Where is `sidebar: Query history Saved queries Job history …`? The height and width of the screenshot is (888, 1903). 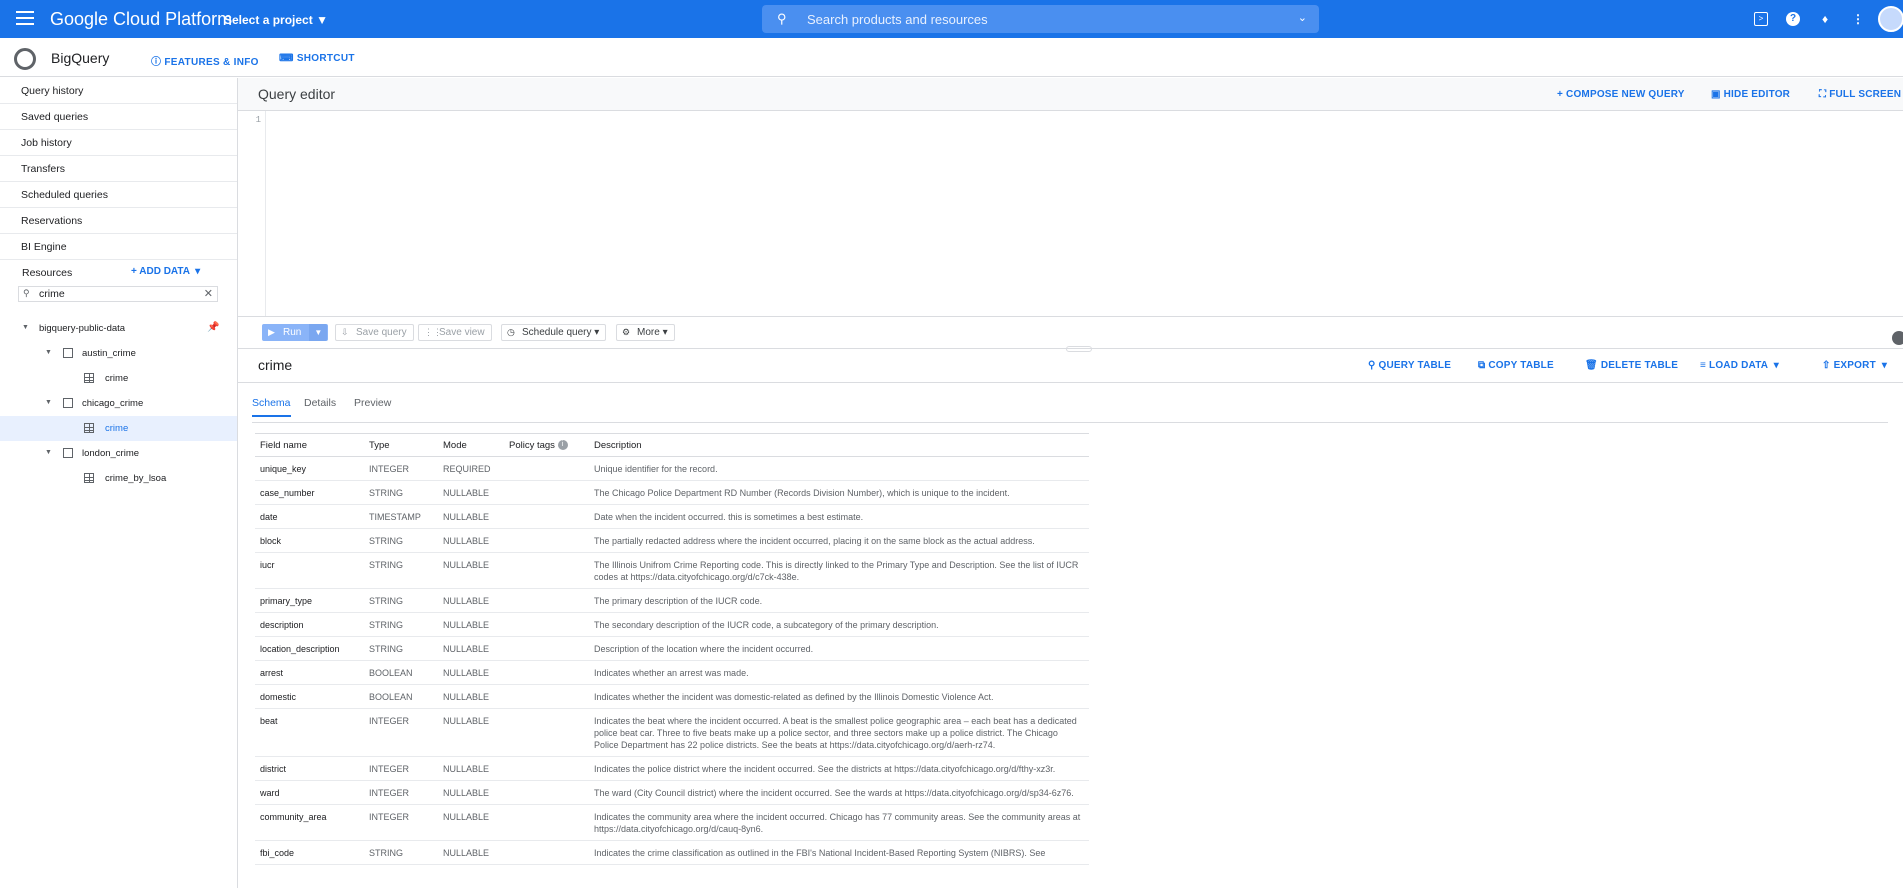 sidebar: Query history Saved queries Job history … is located at coordinates (119, 483).